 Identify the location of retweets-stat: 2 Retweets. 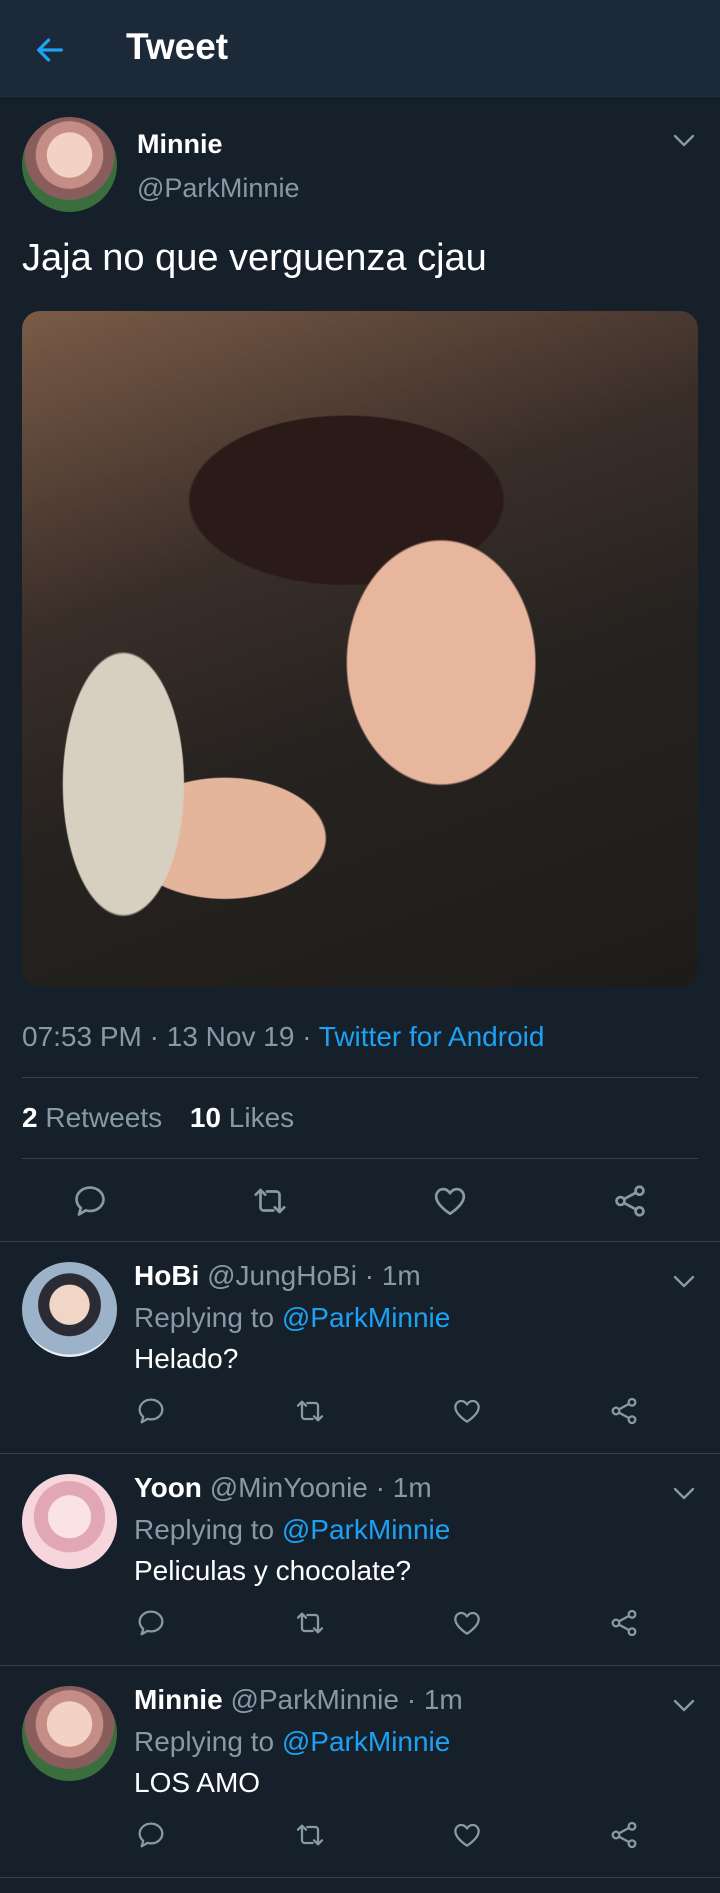
(92, 1117).